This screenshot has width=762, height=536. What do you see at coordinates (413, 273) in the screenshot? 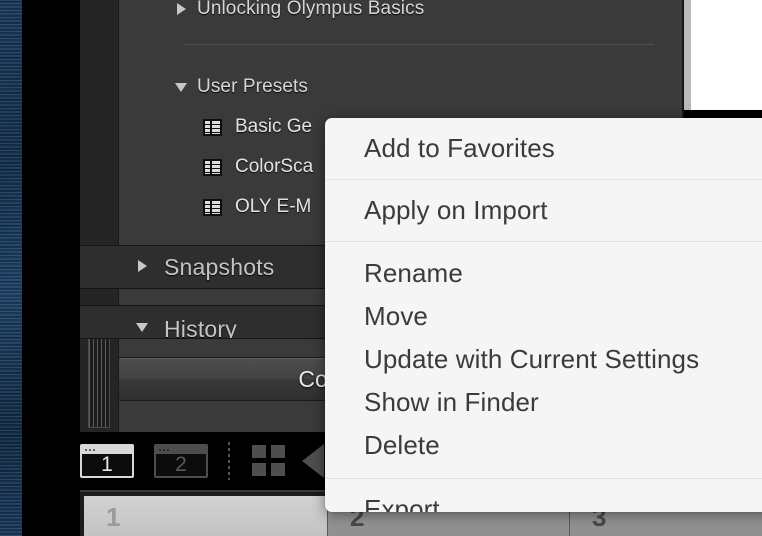
I see `menu-item-label: Rename` at bounding box center [413, 273].